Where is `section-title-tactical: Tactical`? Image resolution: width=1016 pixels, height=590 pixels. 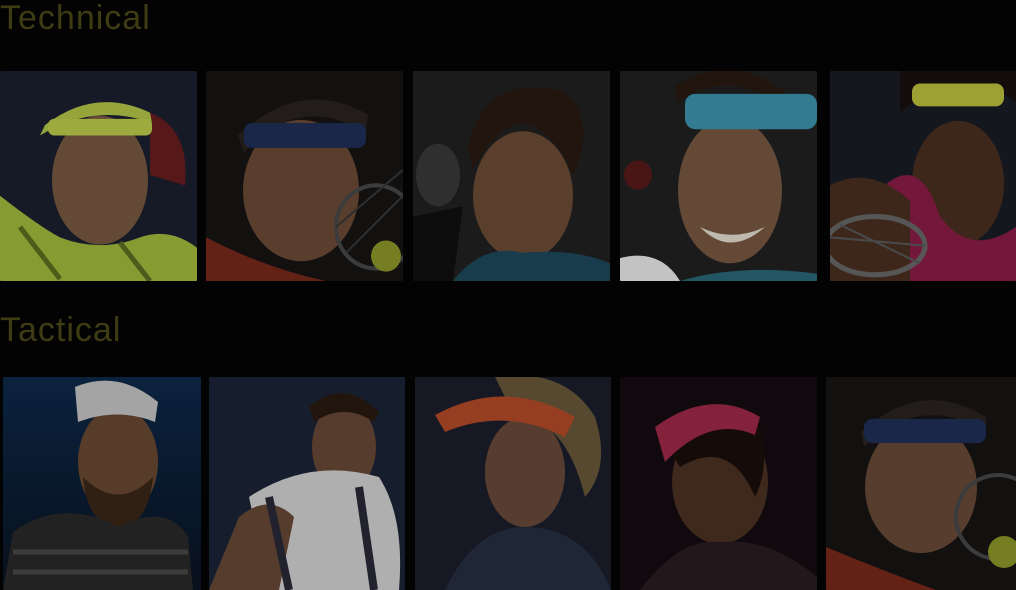 section-title-tactical: Tactical is located at coordinates (61, 330).